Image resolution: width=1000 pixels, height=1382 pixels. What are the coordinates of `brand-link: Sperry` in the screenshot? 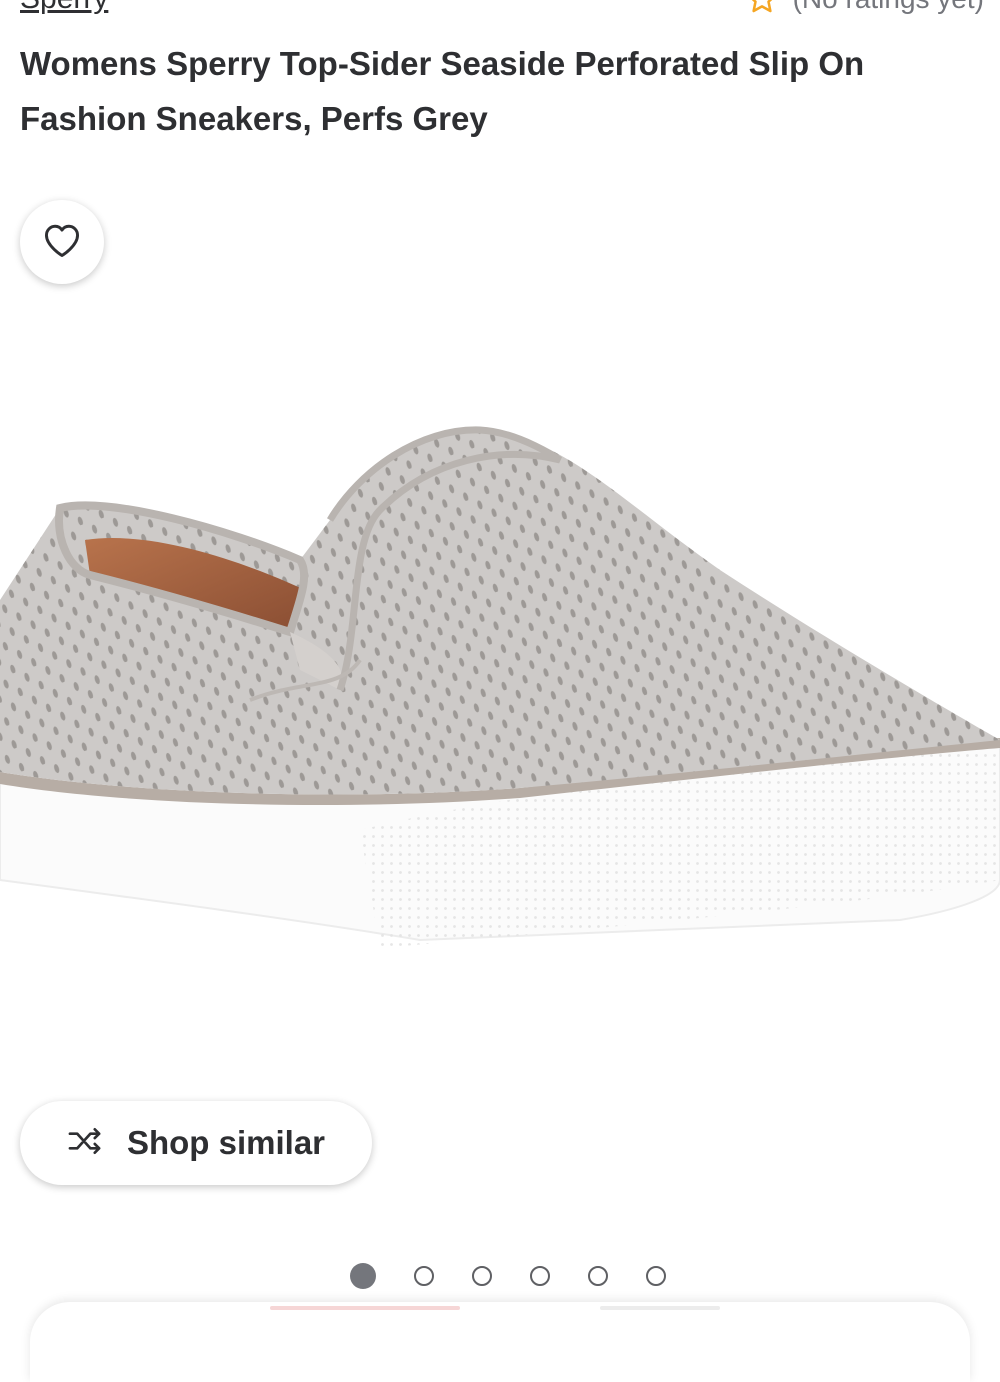 It's located at (64, 8).